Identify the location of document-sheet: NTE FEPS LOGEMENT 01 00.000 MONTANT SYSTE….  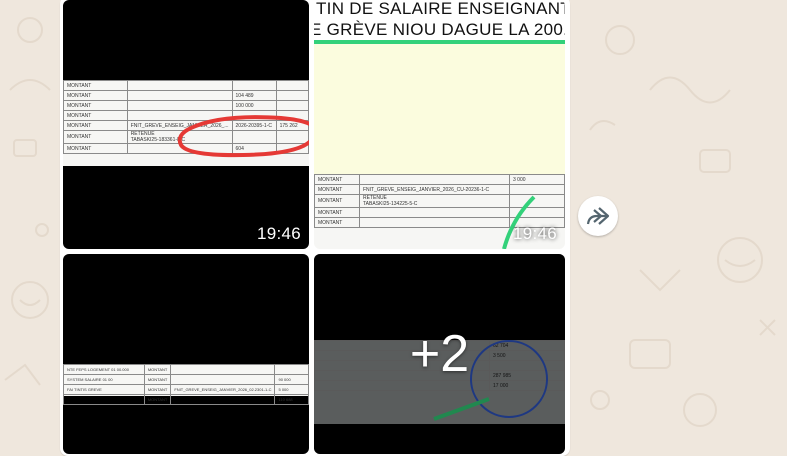
(186, 384).